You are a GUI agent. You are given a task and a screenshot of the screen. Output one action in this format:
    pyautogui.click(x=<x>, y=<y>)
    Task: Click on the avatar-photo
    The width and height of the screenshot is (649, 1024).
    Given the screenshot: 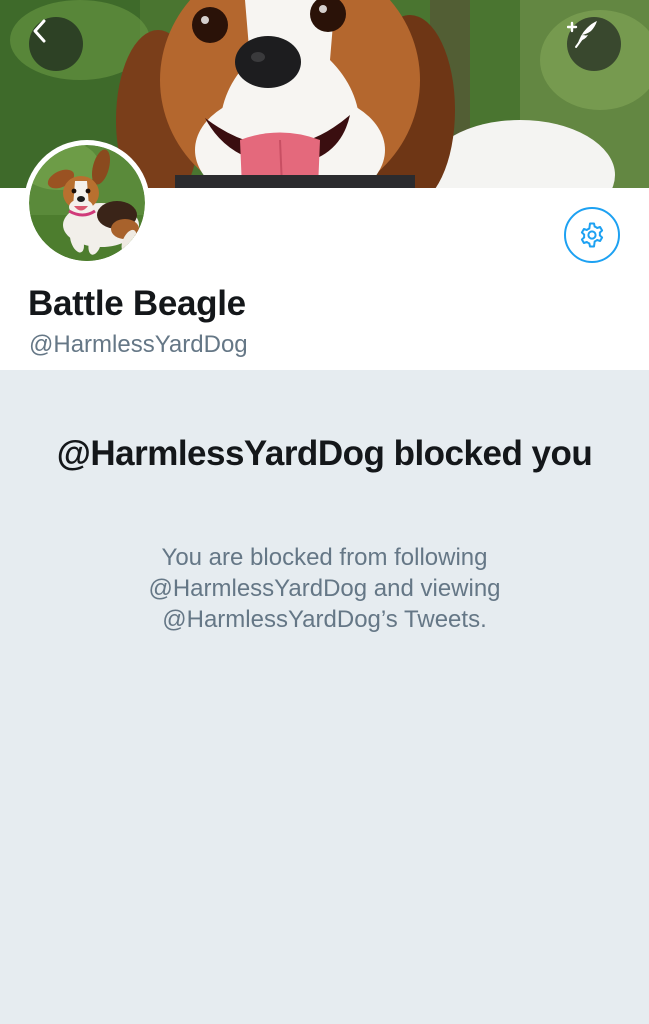 What is the action you would take?
    pyautogui.click(x=87, y=203)
    